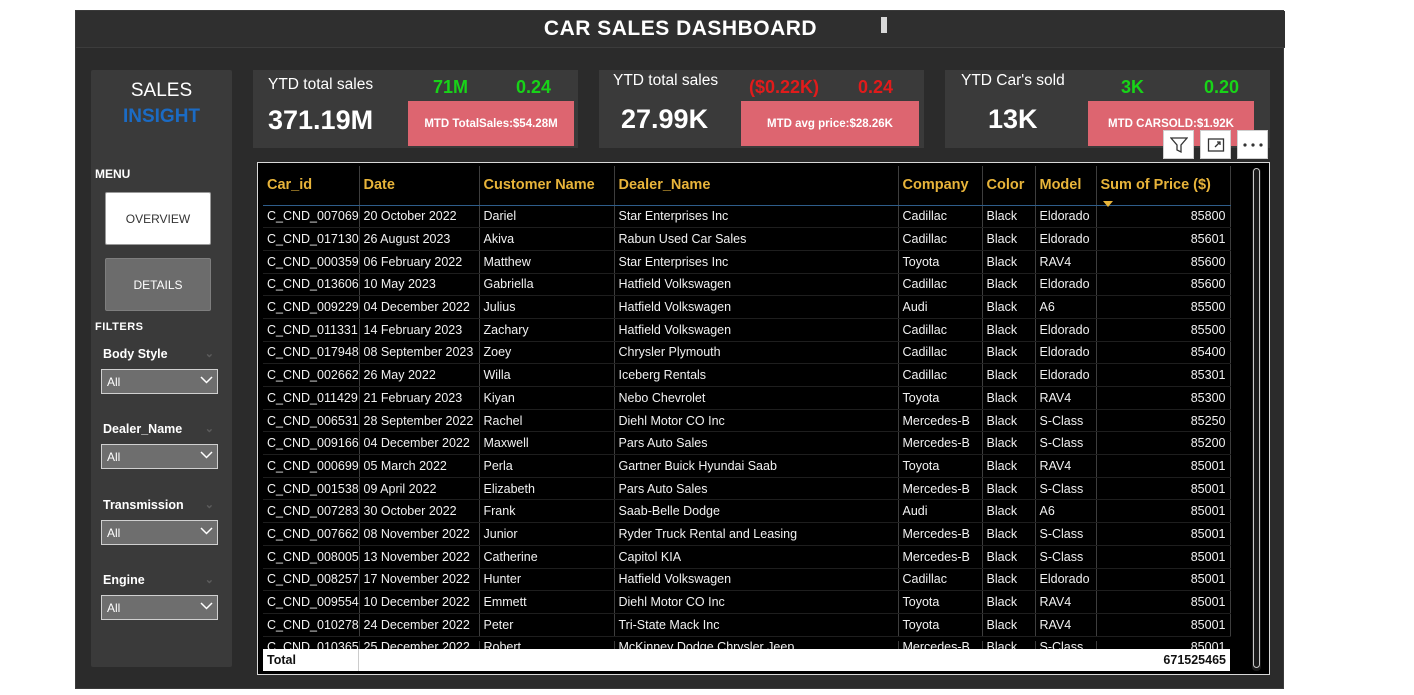 This screenshot has height=695, width=1414. Describe the element at coordinates (1178, 144) in the screenshot. I see `filter-button` at that location.